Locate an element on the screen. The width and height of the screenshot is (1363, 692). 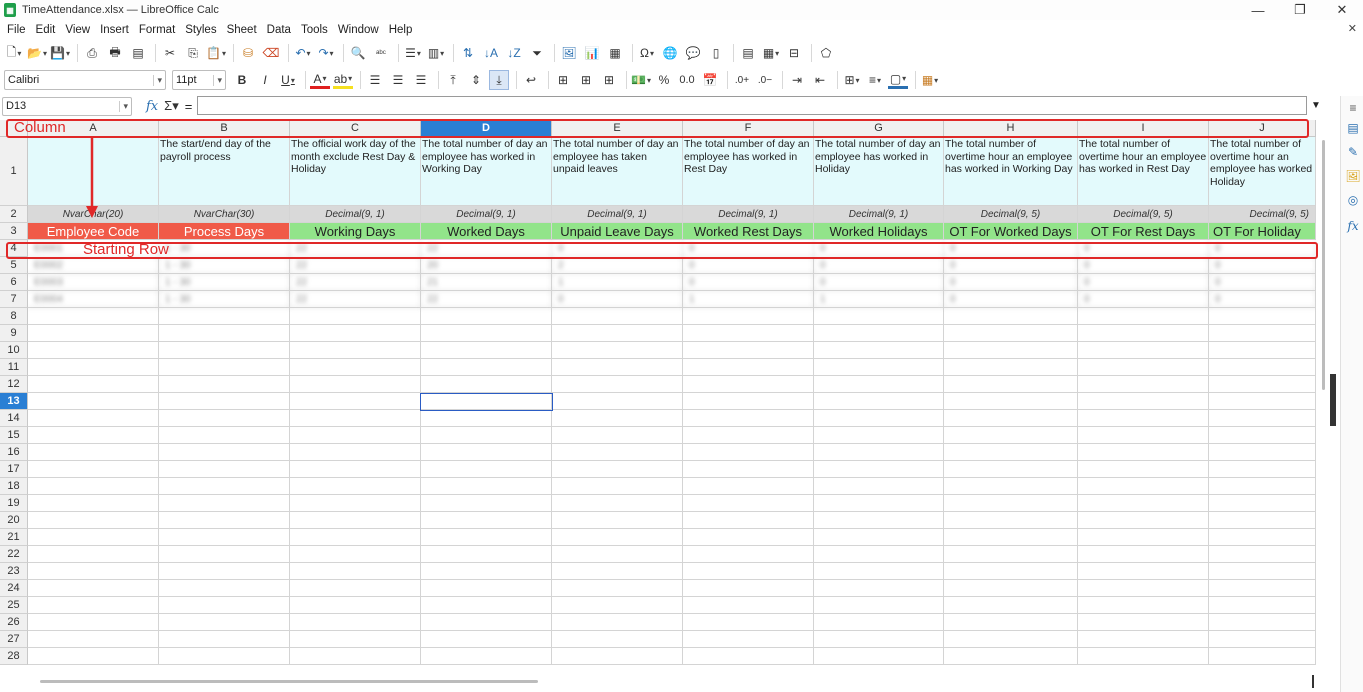
close-window-button: ✕ is located at coordinates (1342, 10).